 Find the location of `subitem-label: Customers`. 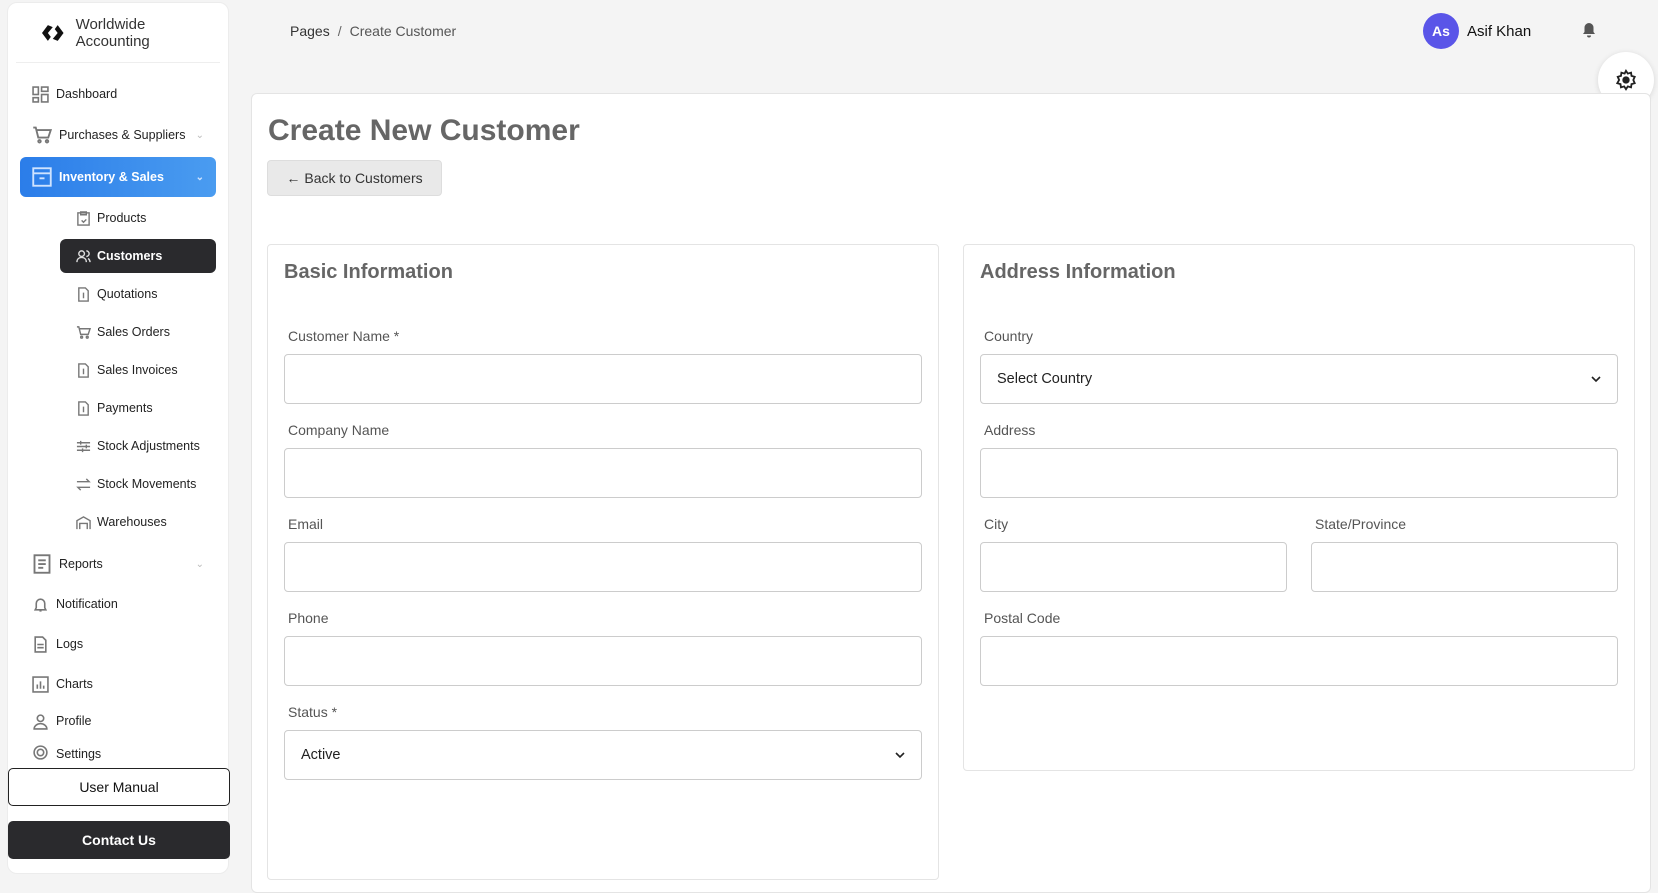

subitem-label: Customers is located at coordinates (130, 256).